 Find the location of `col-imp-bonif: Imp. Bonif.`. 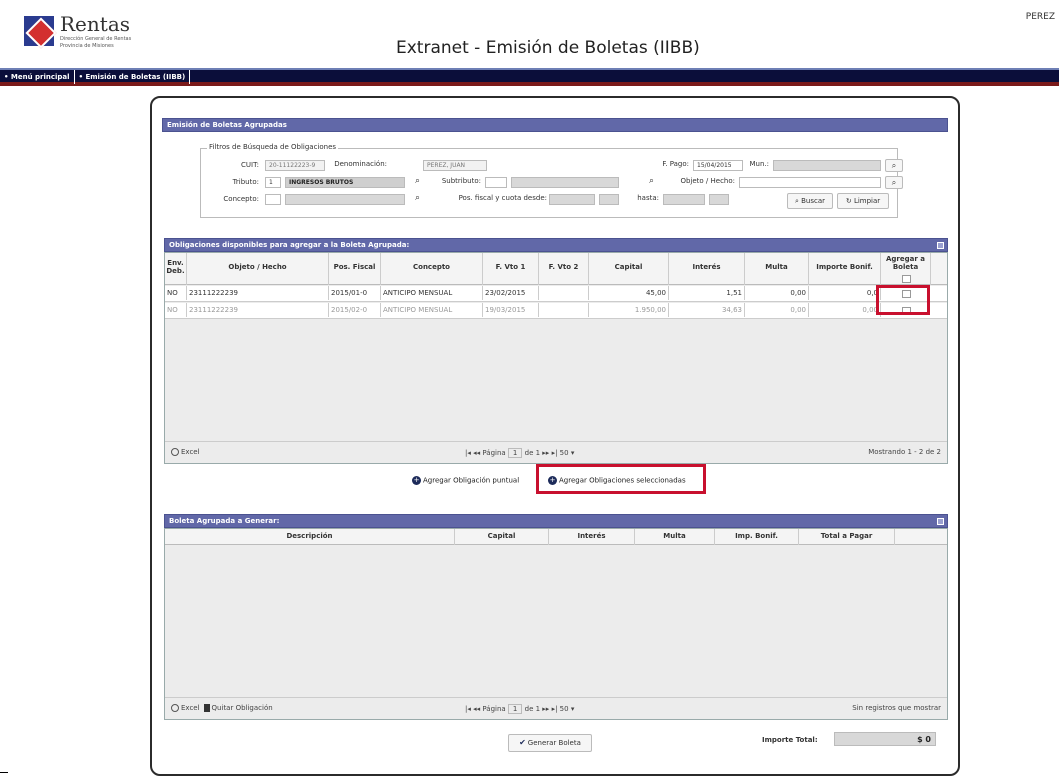

col-imp-bonif: Imp. Bonif. is located at coordinates (757, 537).